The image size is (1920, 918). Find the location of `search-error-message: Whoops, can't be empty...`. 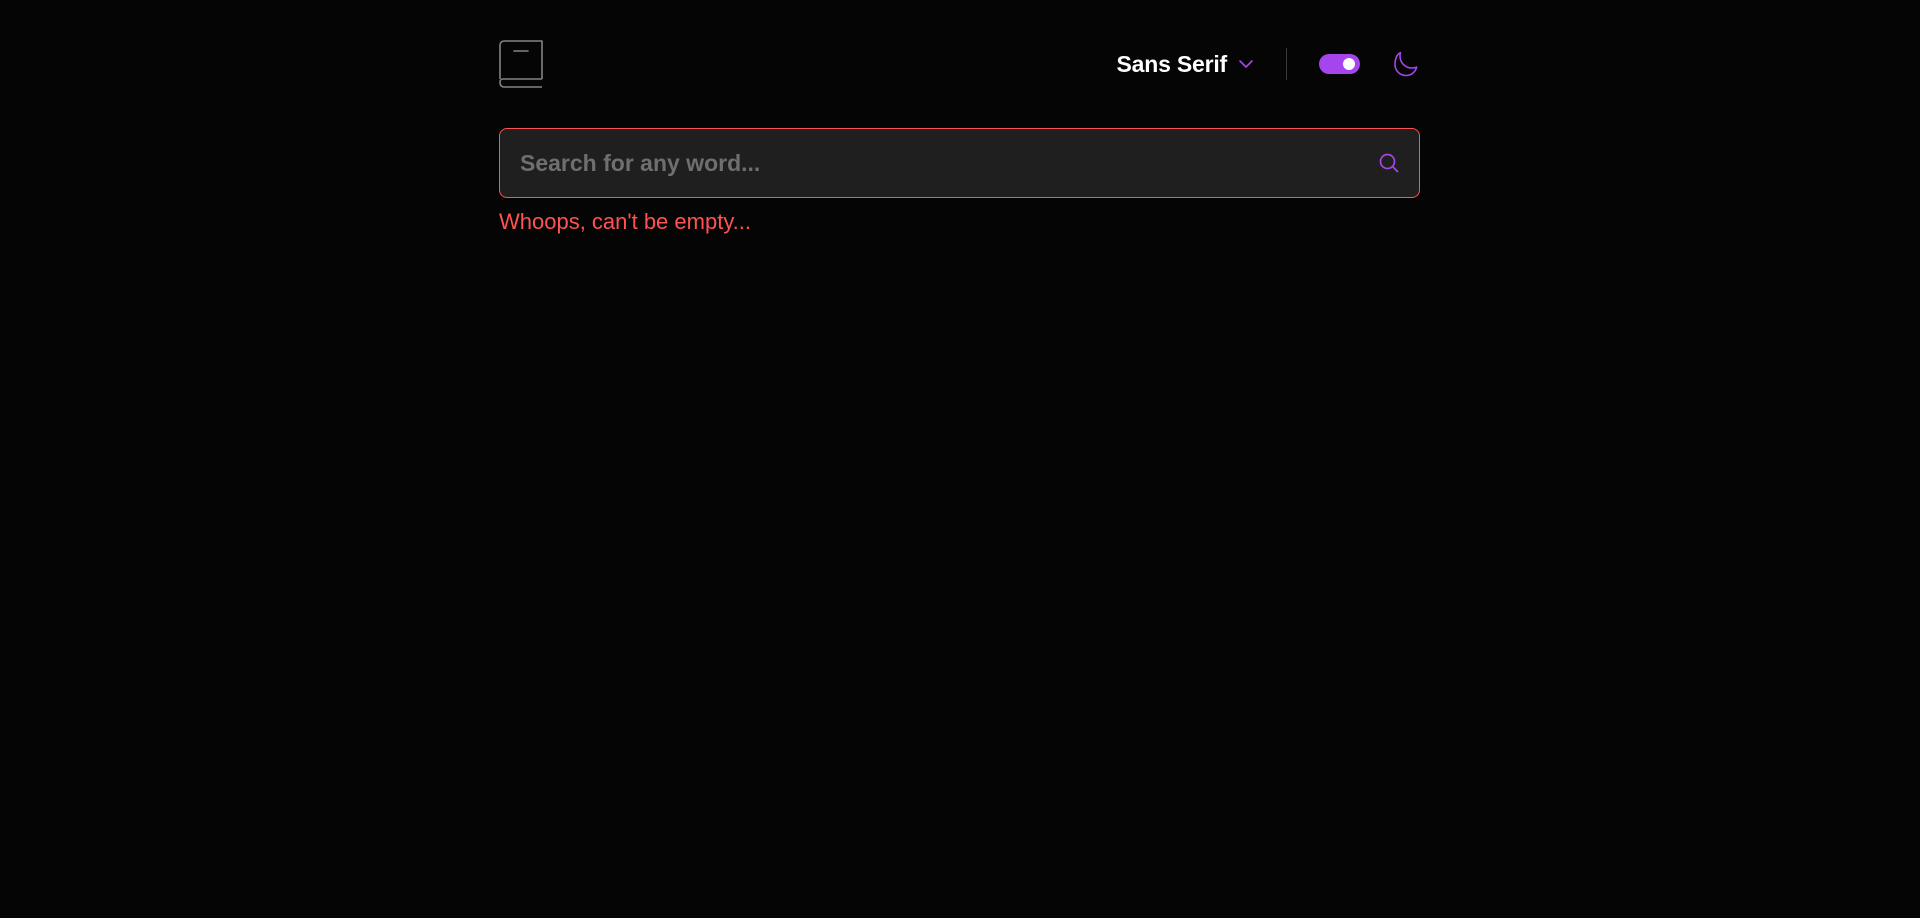

search-error-message: Whoops, can't be empty... is located at coordinates (625, 221).